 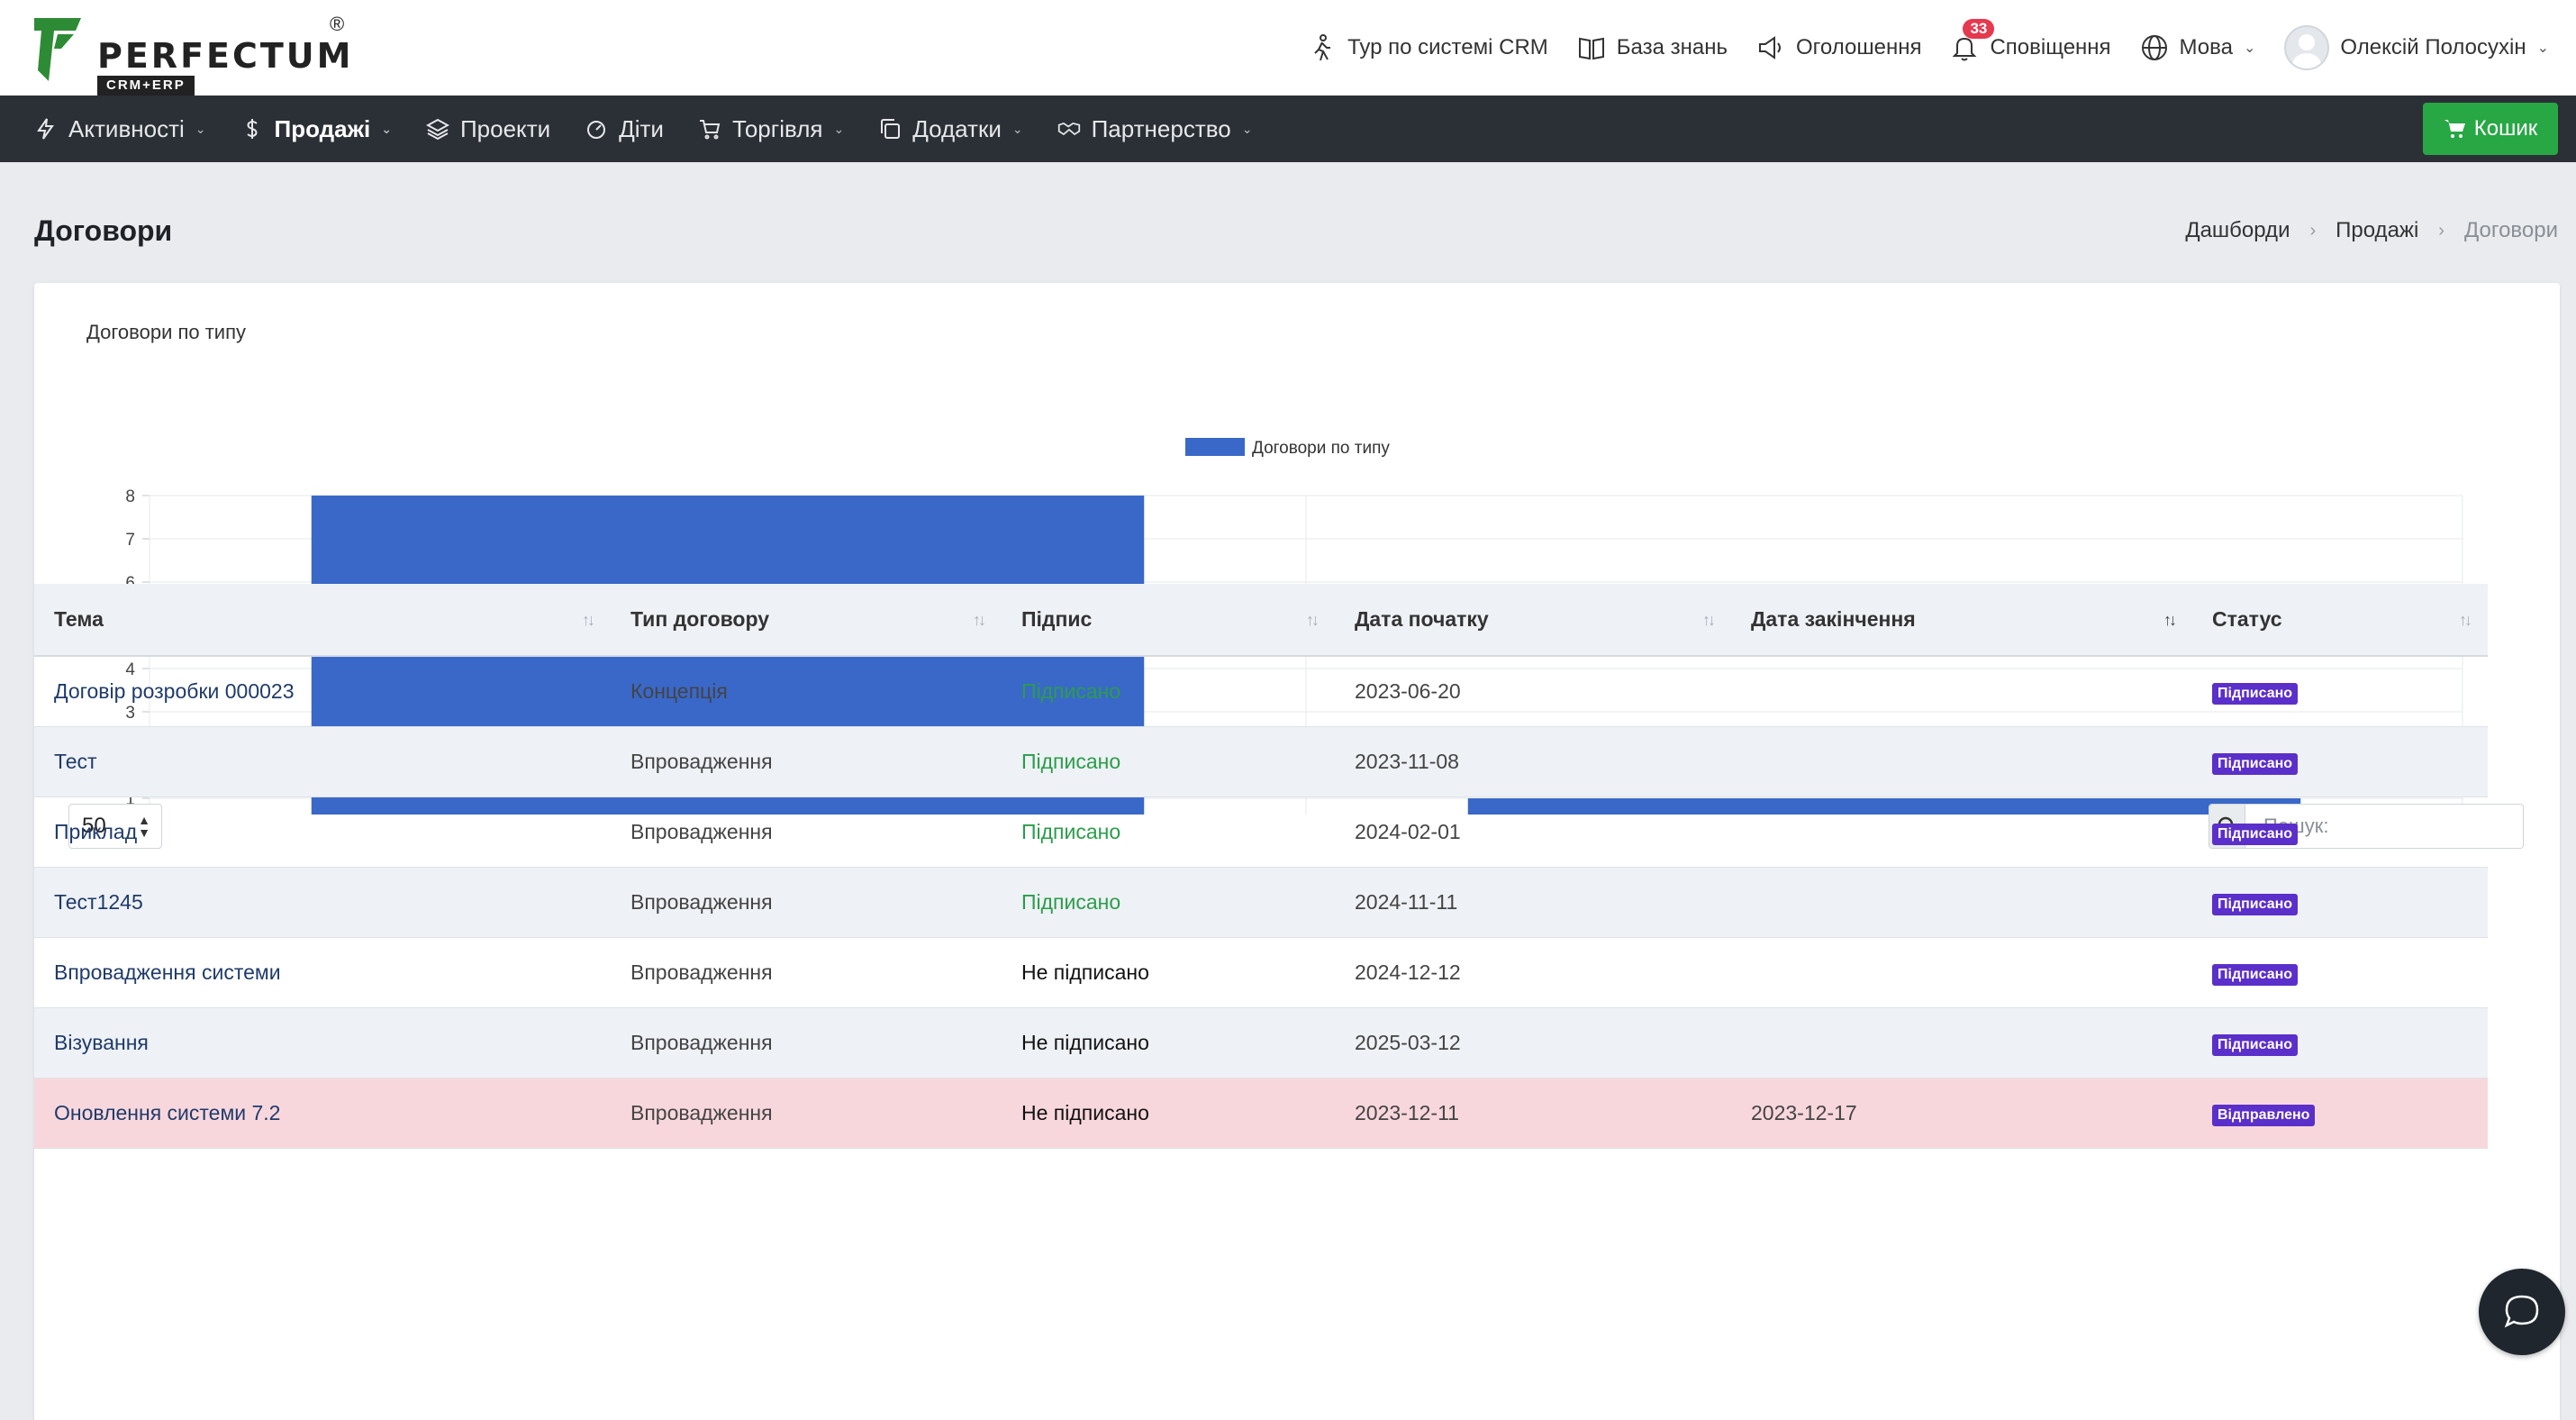 What do you see at coordinates (2340, 1113) in the screenshot?
I see `cell-status: Відправлено` at bounding box center [2340, 1113].